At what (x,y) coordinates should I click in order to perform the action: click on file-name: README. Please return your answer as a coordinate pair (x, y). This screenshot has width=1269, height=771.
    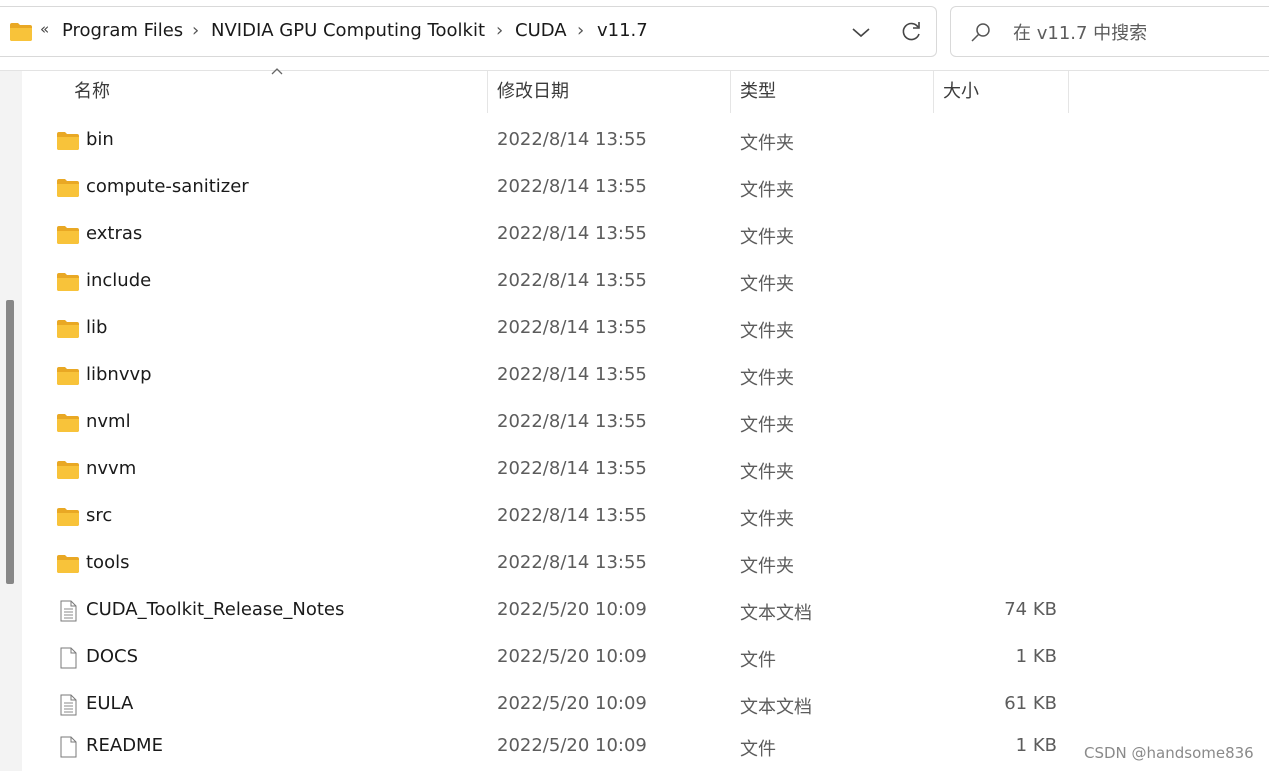
    Looking at the image, I should click on (124, 745).